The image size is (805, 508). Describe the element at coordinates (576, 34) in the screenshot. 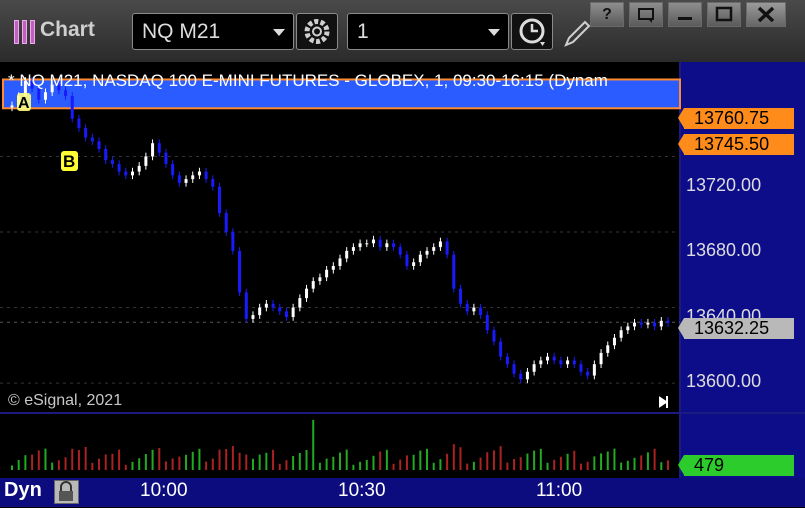

I see `pencil-icon` at that location.